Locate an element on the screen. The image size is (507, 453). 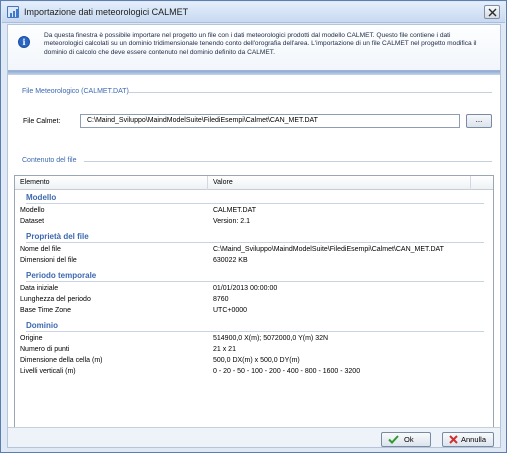
group-header-periodo: Periodo temporale is located at coordinates (254, 276).